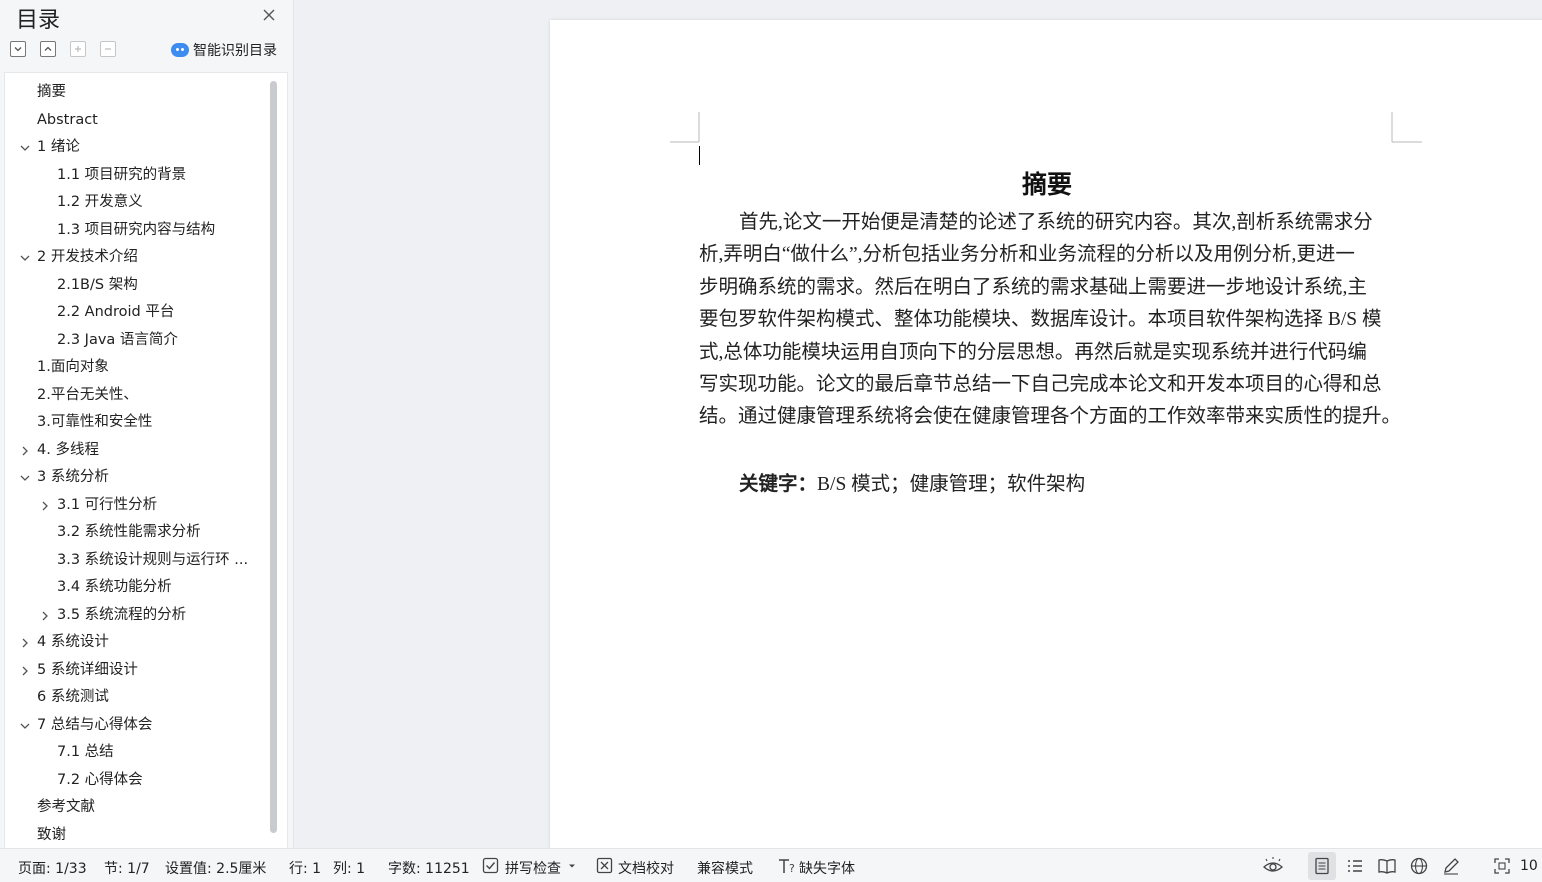  I want to click on toc-item: 7.2 心得体会, so click(136, 781).